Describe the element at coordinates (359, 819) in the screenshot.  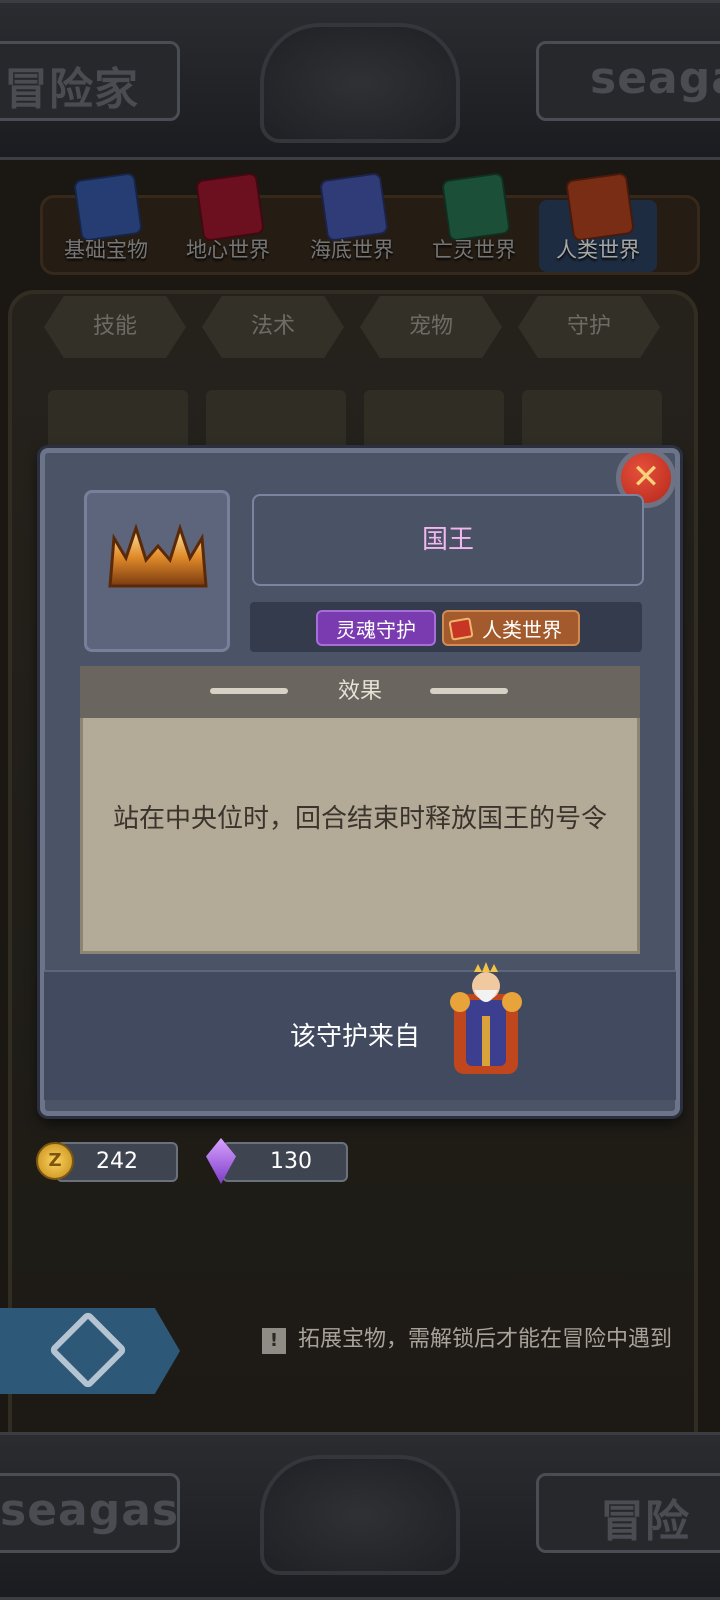
I see `effect-description: 站在中央位时，回合结束时释放国王的号令` at that location.